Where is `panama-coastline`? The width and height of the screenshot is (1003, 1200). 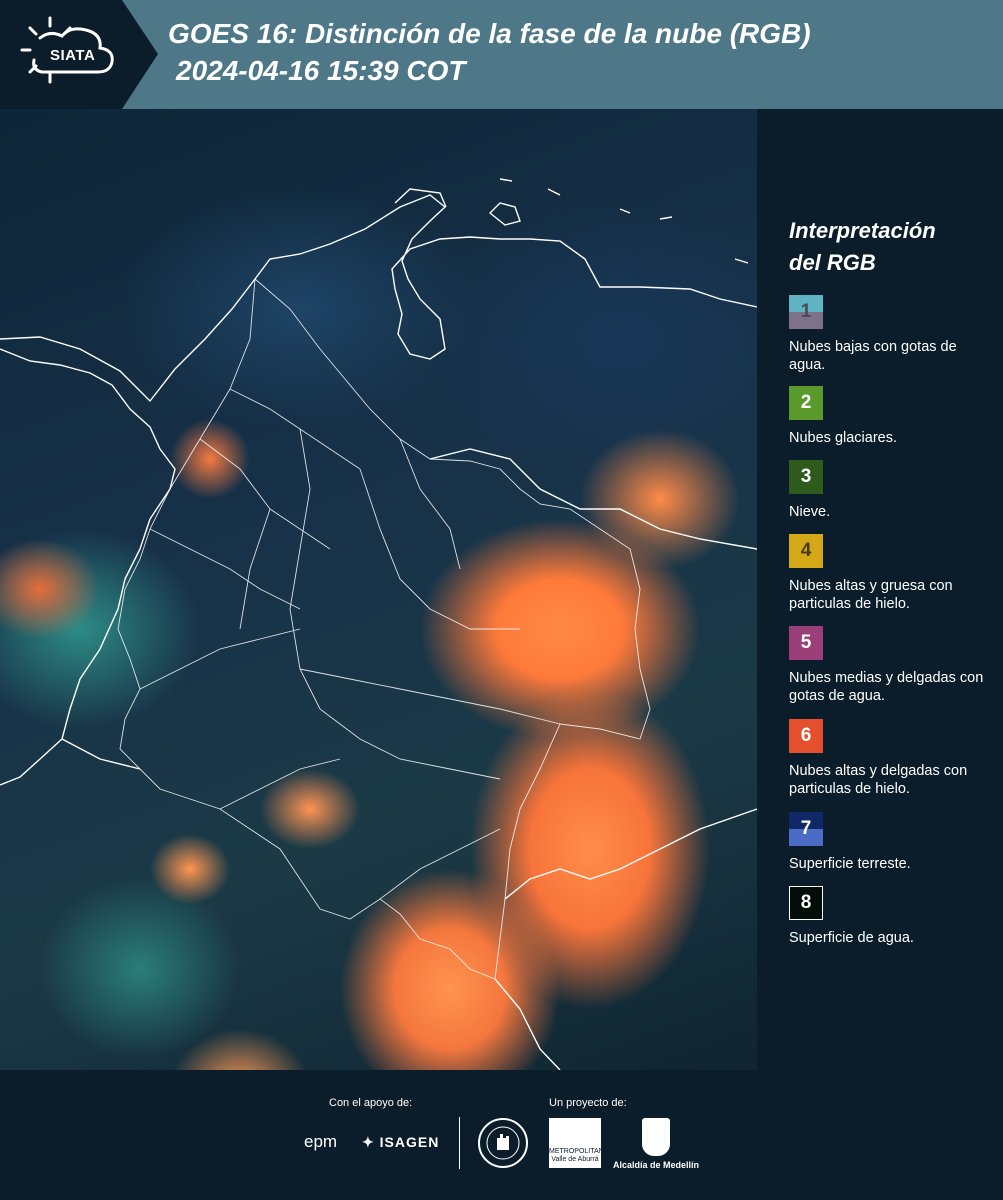
panama-coastline is located at coordinates (88, 419).